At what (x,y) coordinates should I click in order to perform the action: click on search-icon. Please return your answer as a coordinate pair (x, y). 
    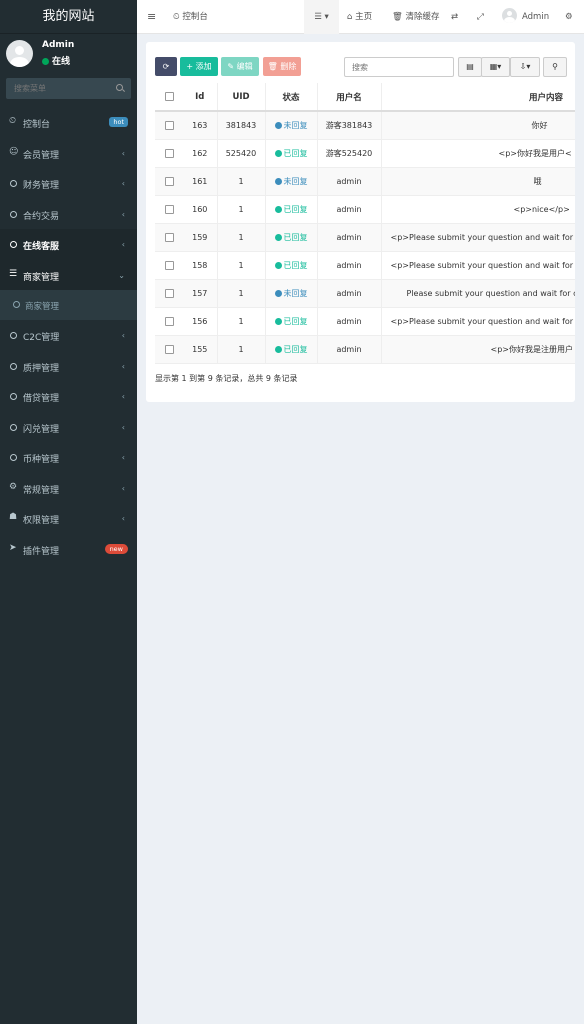
    Looking at the image, I should click on (119, 87).